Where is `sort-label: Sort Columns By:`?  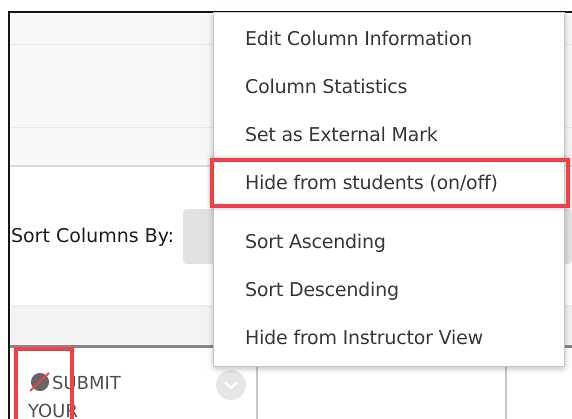 sort-label: Sort Columns By: is located at coordinates (92, 236).